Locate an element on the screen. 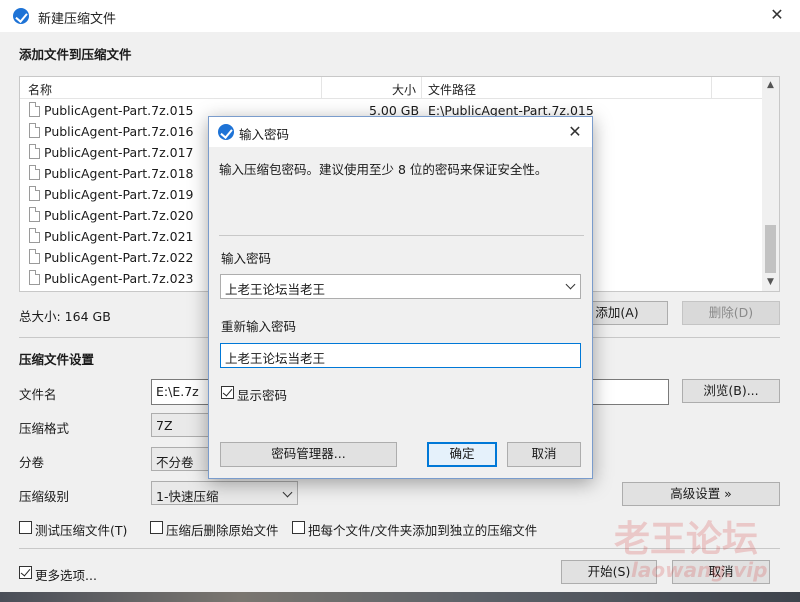 The width and height of the screenshot is (800, 602). show-password-label: 显示密码 is located at coordinates (262, 394).